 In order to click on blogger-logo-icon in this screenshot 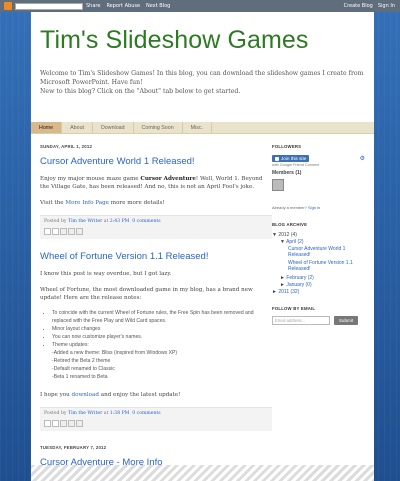, I will do `click(8, 6)`.